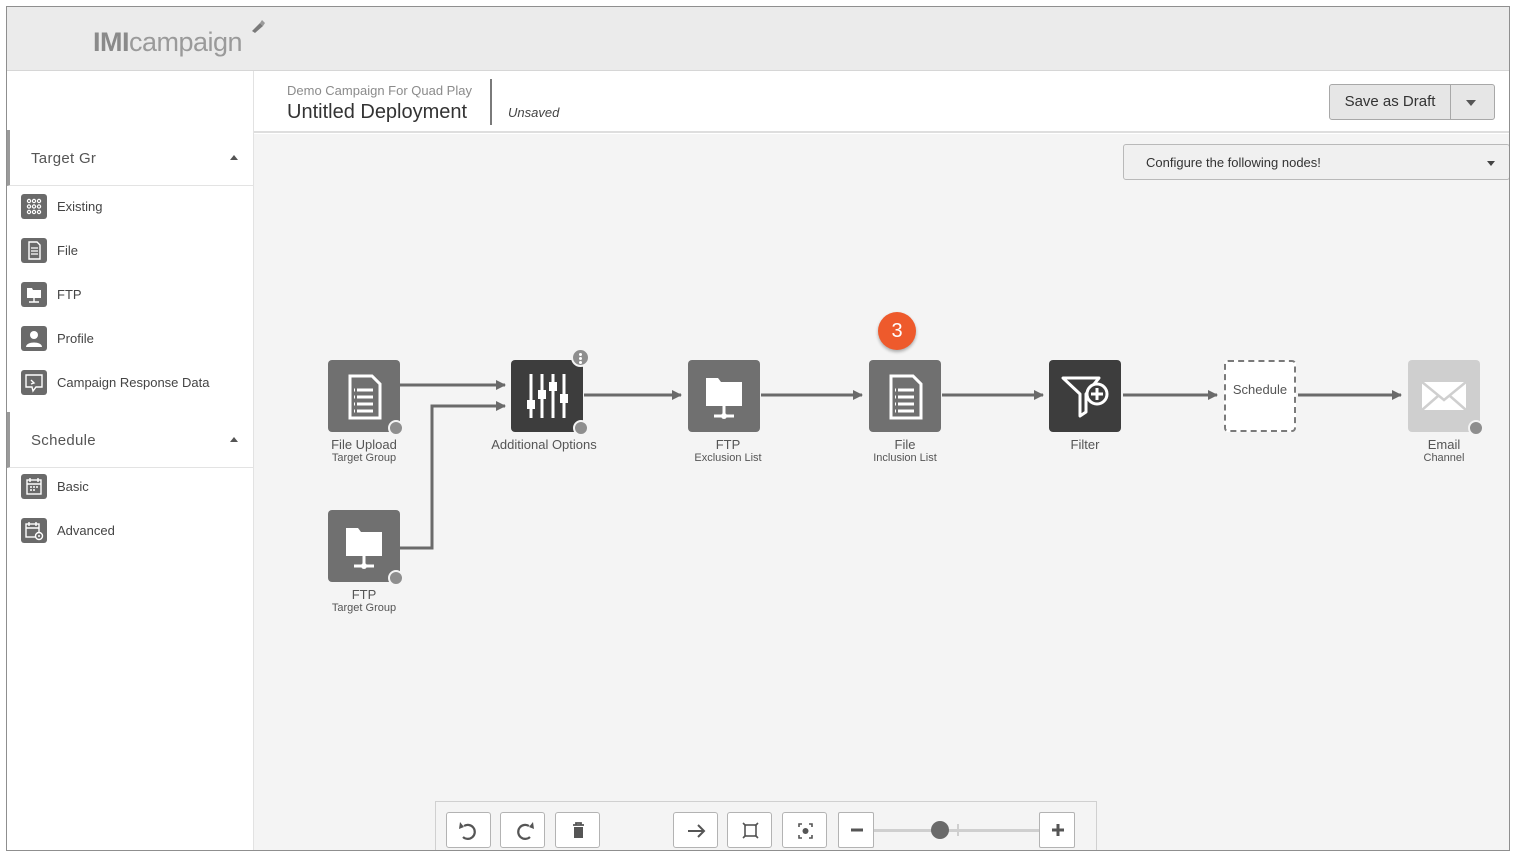  Describe the element at coordinates (897, 331) in the screenshot. I see `step-badge: 3` at that location.